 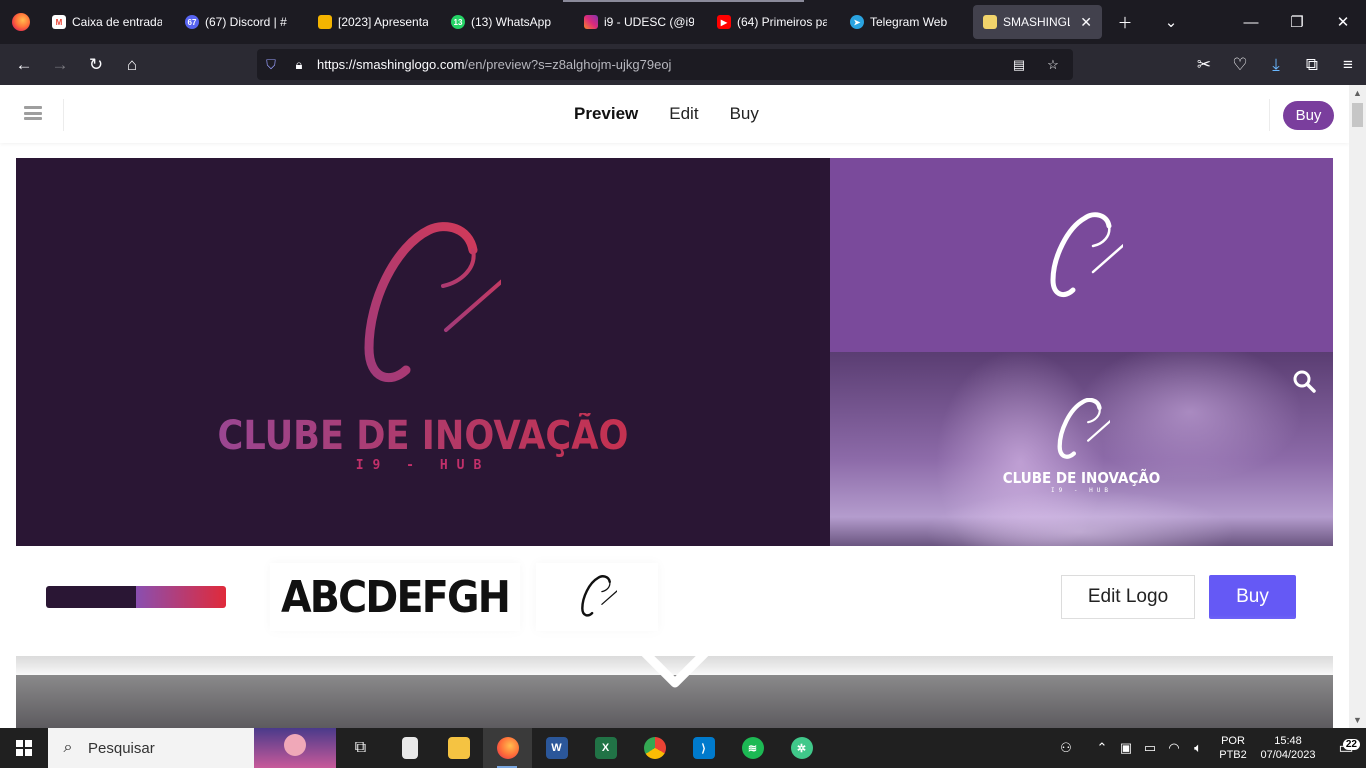 What do you see at coordinates (192, 748) in the screenshot?
I see `taskbar-search: ⌕ Pesquisar` at bounding box center [192, 748].